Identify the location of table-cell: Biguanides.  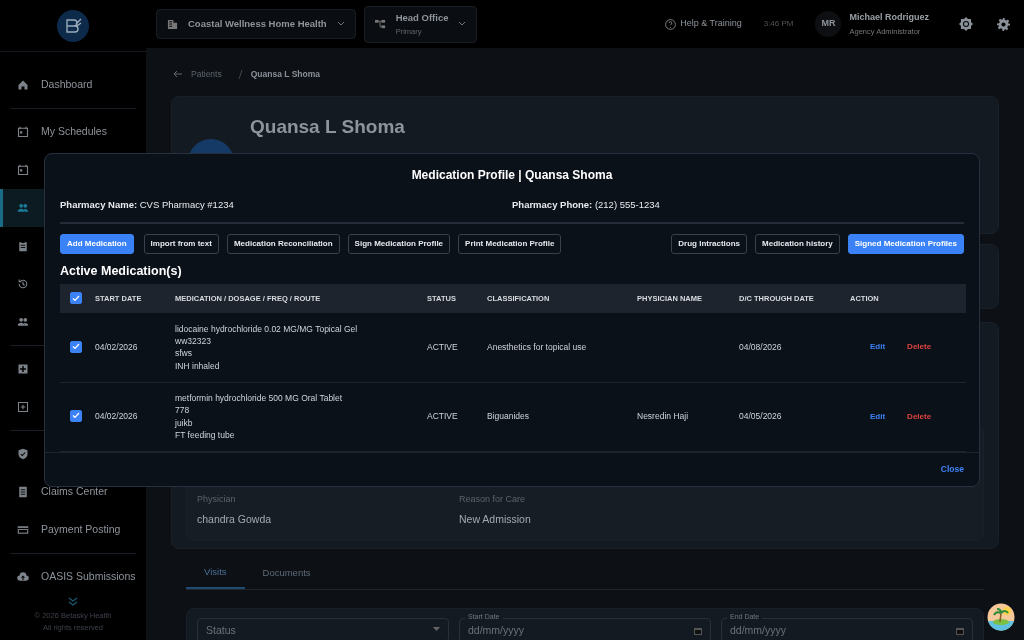
(558, 416).